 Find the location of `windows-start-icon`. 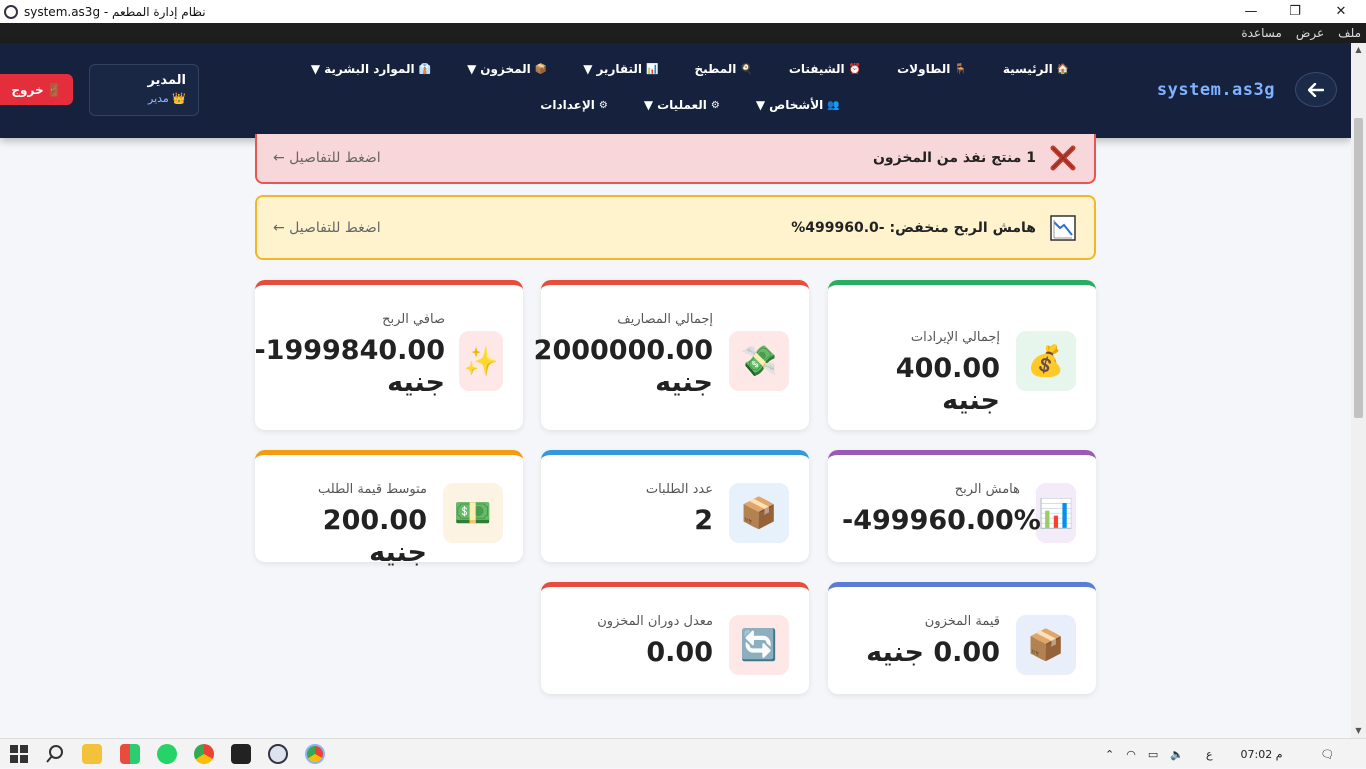

windows-start-icon is located at coordinates (19, 754).